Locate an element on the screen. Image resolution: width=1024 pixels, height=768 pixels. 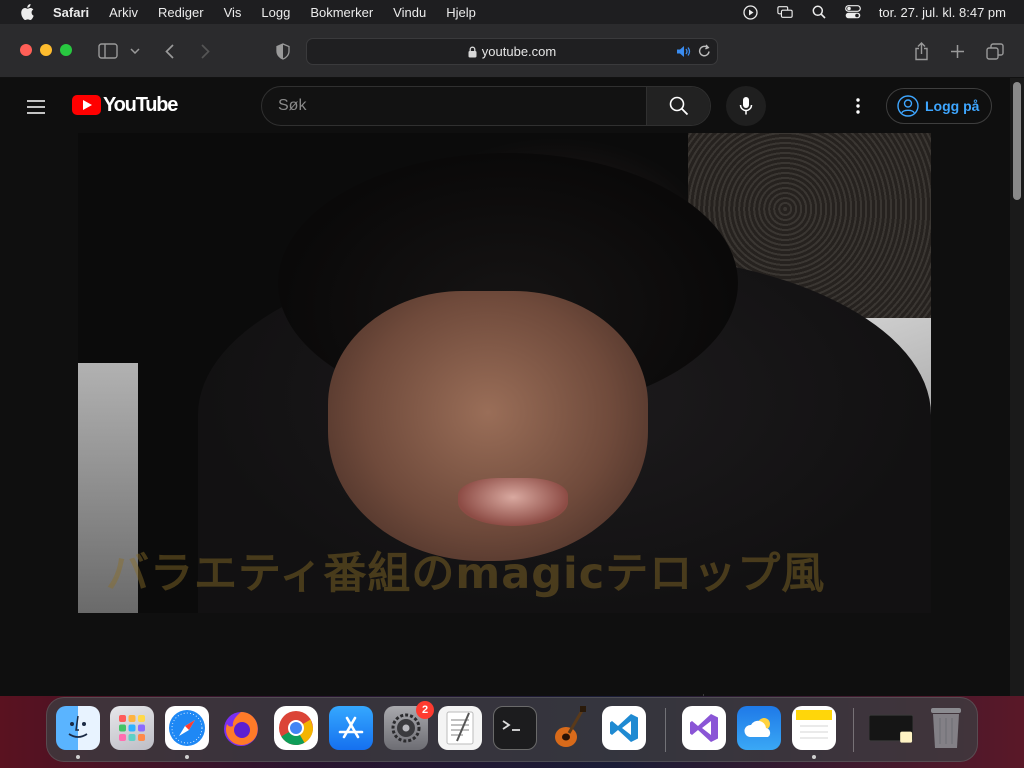
privacy-shield-icon is located at coordinates (283, 51).